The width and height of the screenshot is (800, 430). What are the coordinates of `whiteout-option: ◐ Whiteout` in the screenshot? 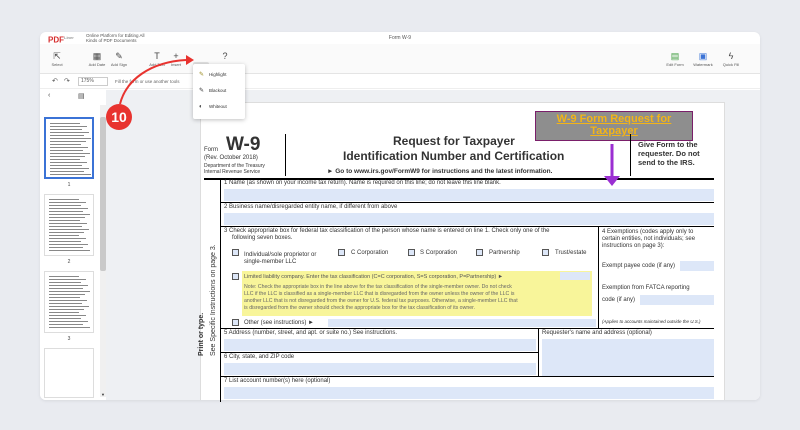 It's located at (219, 107).